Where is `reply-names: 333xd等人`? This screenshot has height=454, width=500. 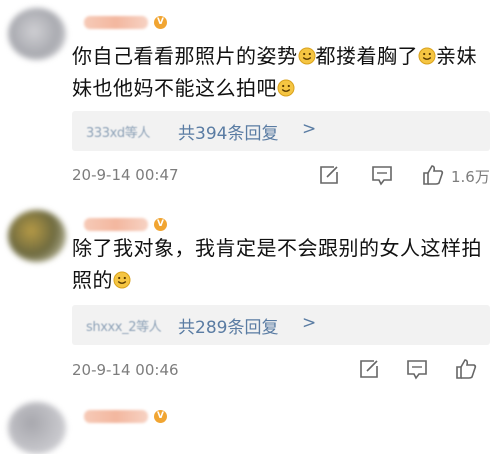 reply-names: 333xd等人 is located at coordinates (118, 133).